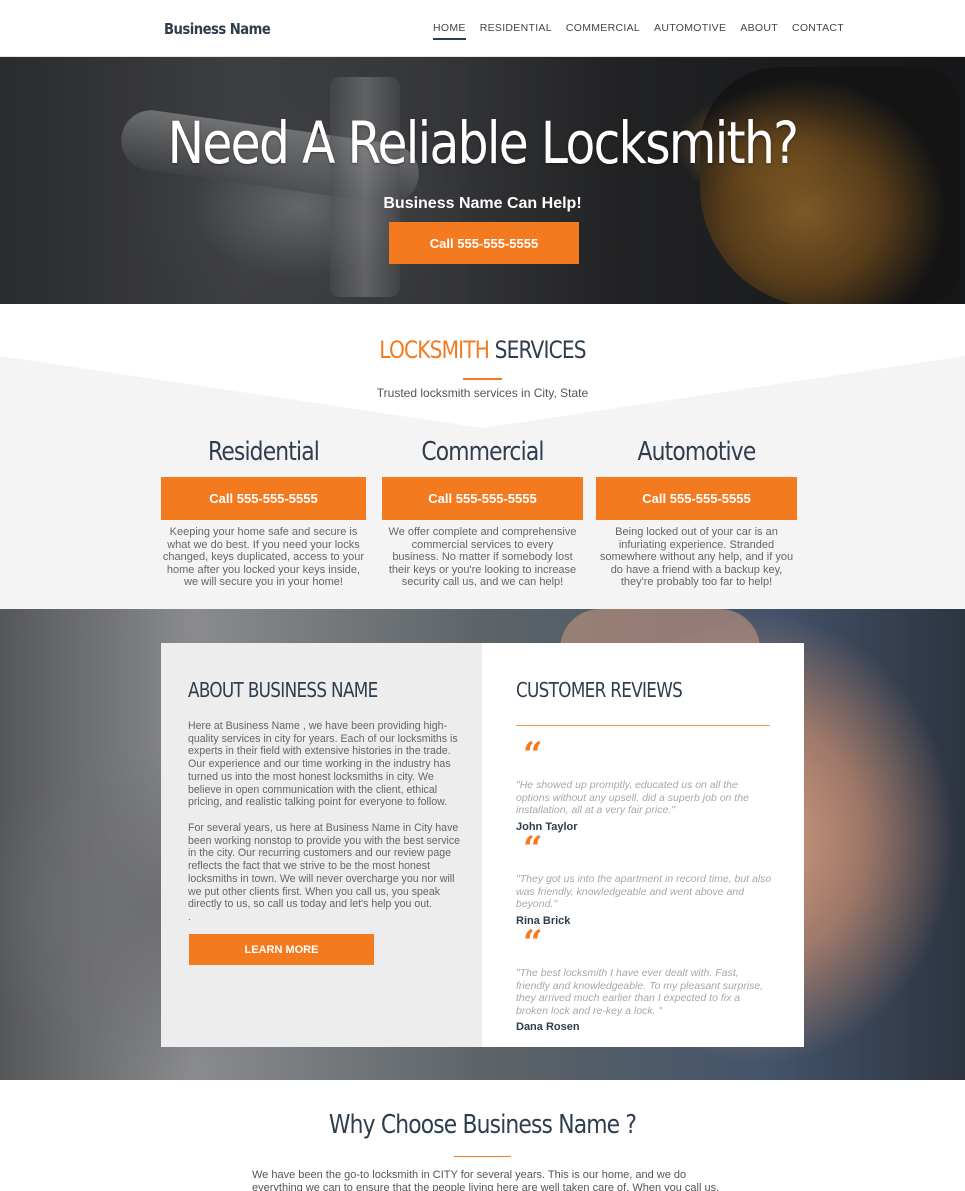 The width and height of the screenshot is (965, 1191). I want to click on nav-item-home: HOME, so click(449, 31).